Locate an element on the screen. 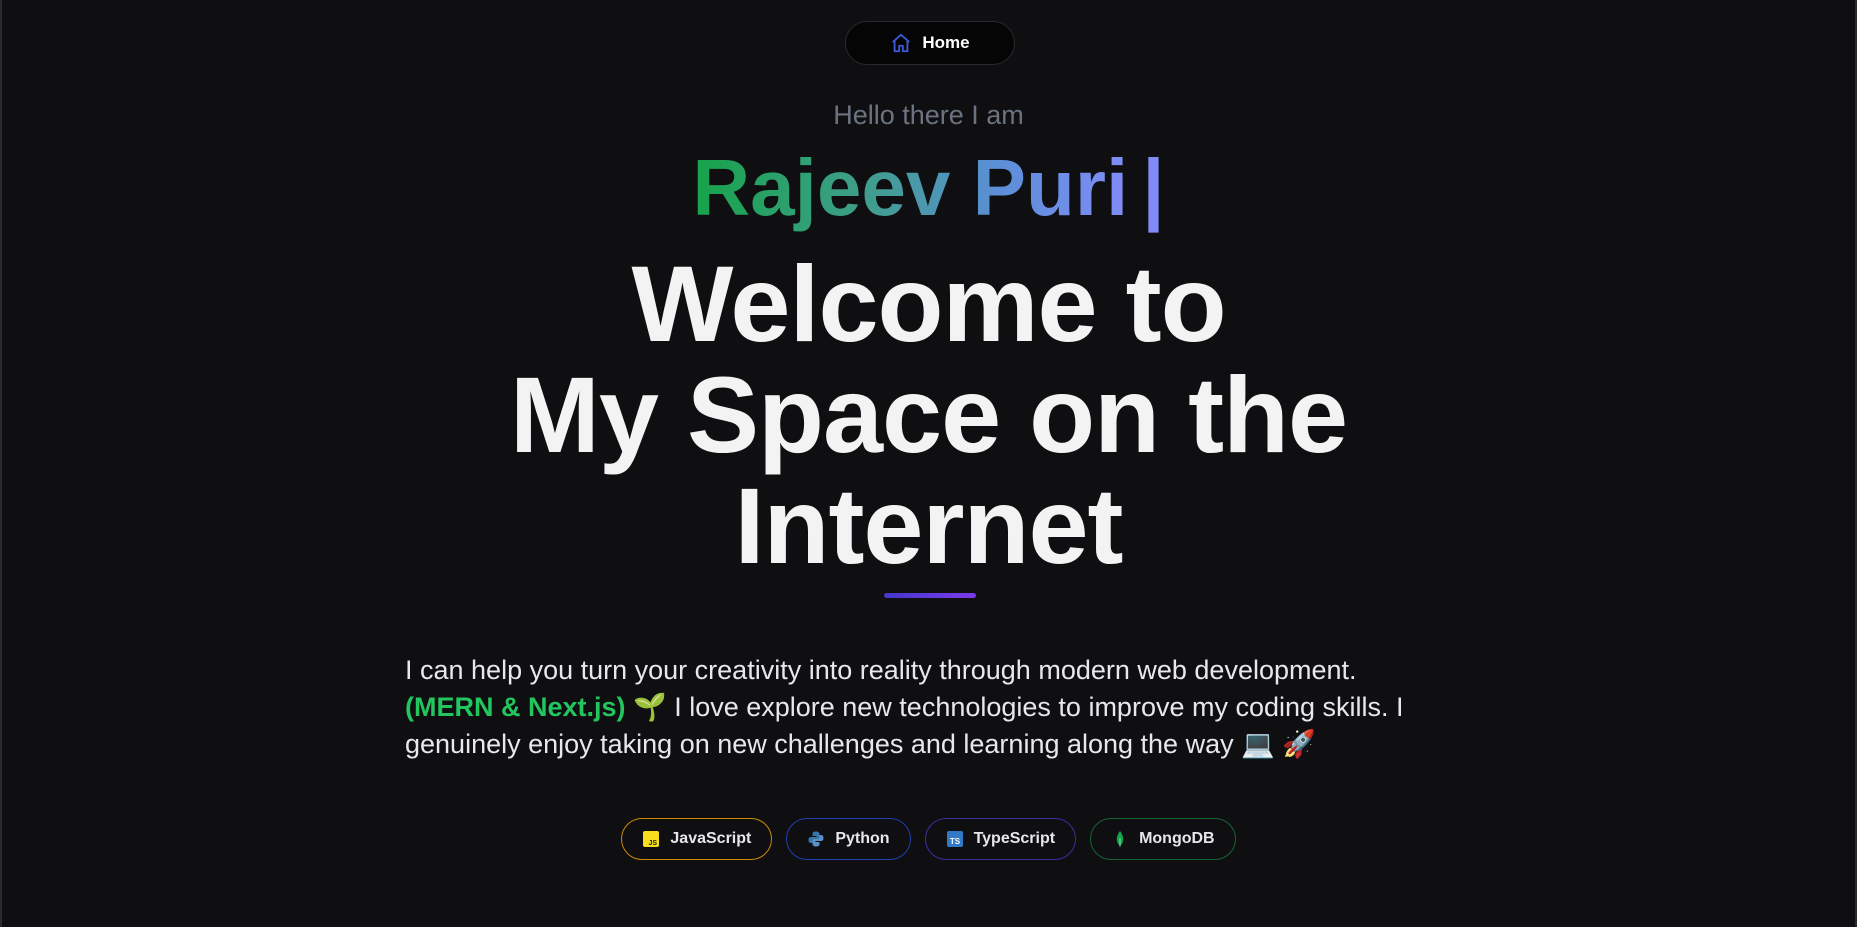 This screenshot has height=927, width=1857. home-icon is located at coordinates (901, 43).